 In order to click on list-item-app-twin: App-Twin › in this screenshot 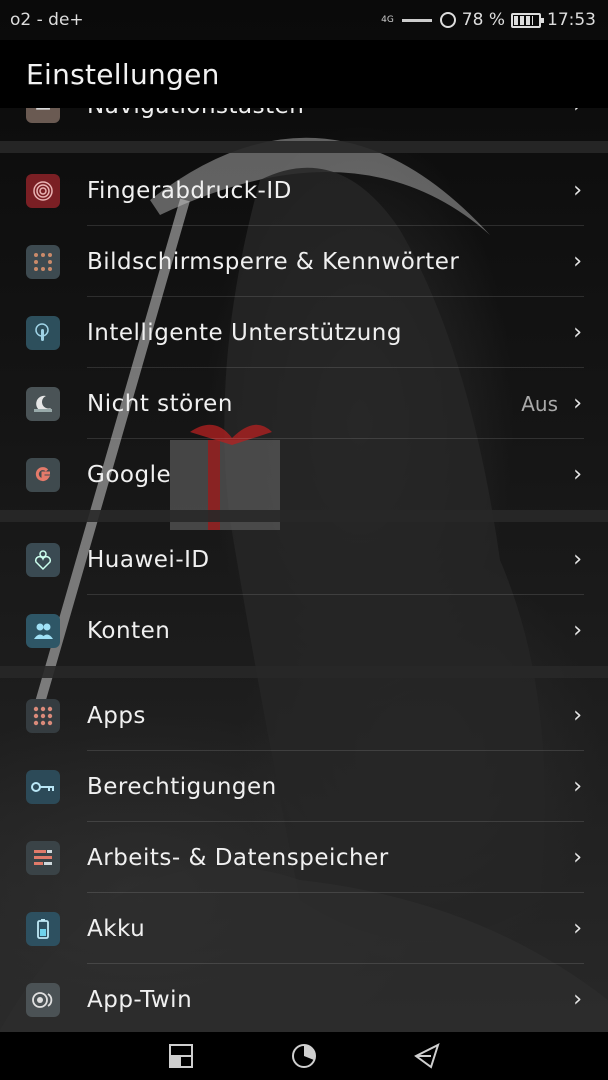, I will do `click(304, 998)`.